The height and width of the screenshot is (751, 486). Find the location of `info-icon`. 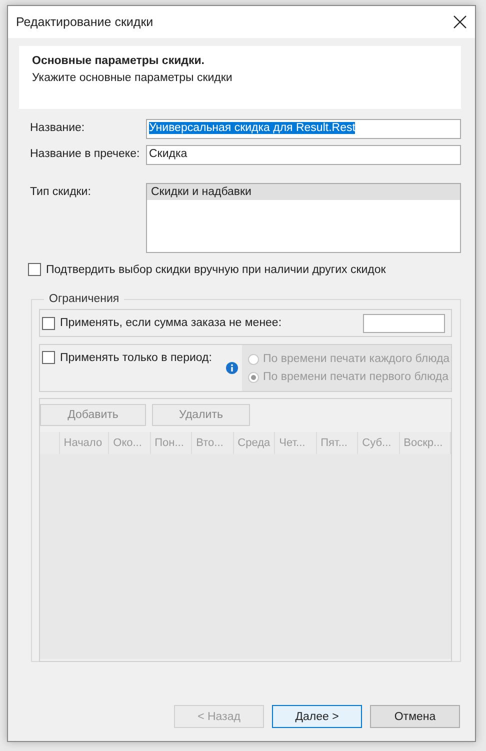

info-icon is located at coordinates (232, 368).